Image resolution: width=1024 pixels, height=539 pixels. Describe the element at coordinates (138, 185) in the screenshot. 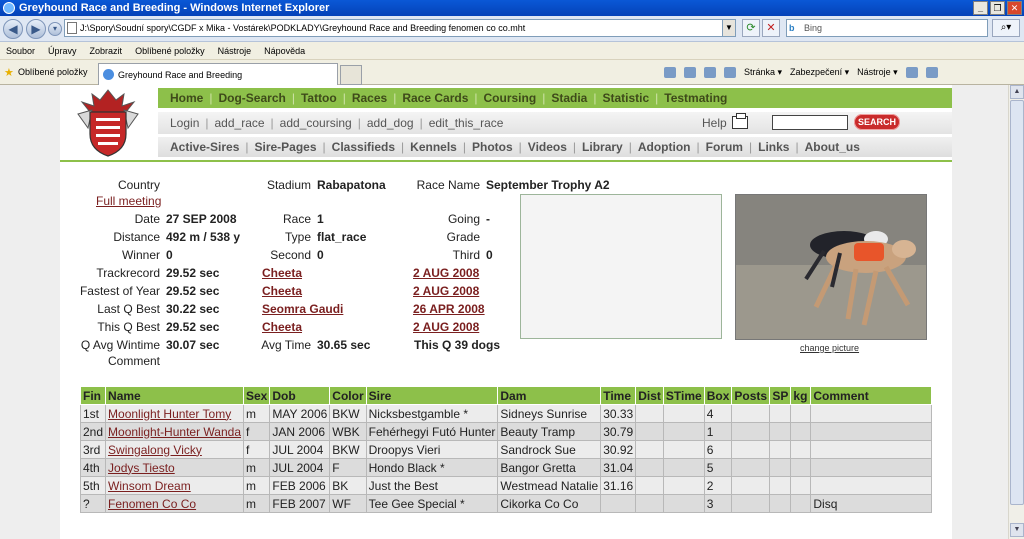

I see `country-label: Country` at that location.